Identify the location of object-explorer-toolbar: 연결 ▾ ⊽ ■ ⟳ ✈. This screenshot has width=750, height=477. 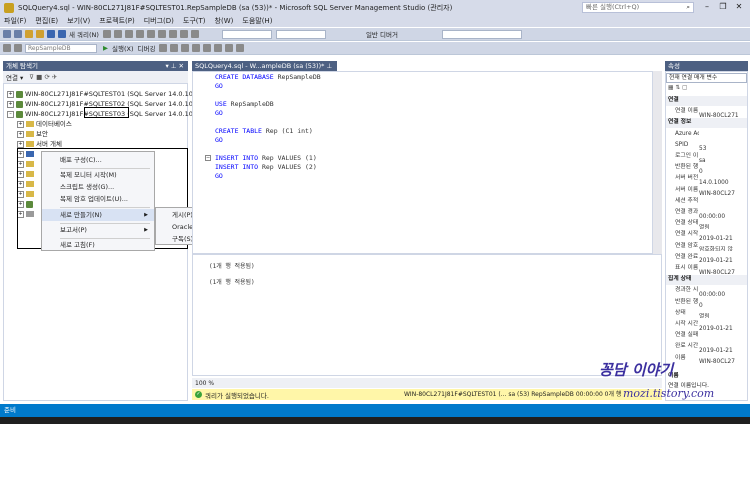
(95, 77).